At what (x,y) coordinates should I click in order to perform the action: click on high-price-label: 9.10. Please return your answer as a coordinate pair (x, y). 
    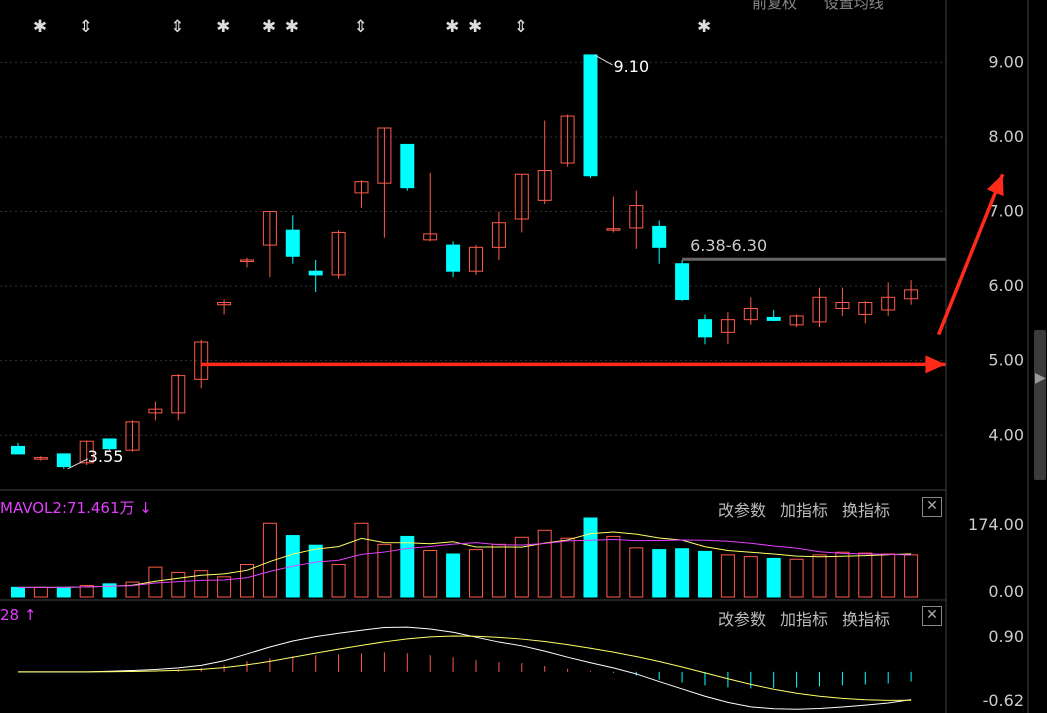
    Looking at the image, I should click on (632, 66).